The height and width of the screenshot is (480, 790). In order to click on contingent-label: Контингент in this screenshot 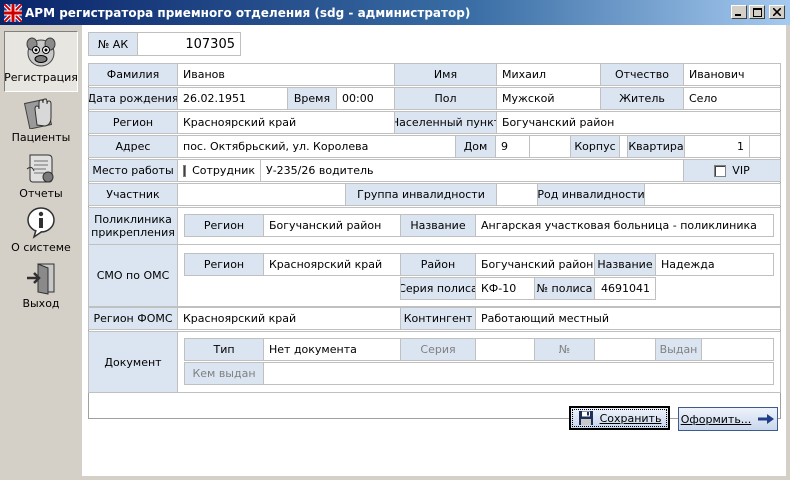, I will do `click(438, 318)`.